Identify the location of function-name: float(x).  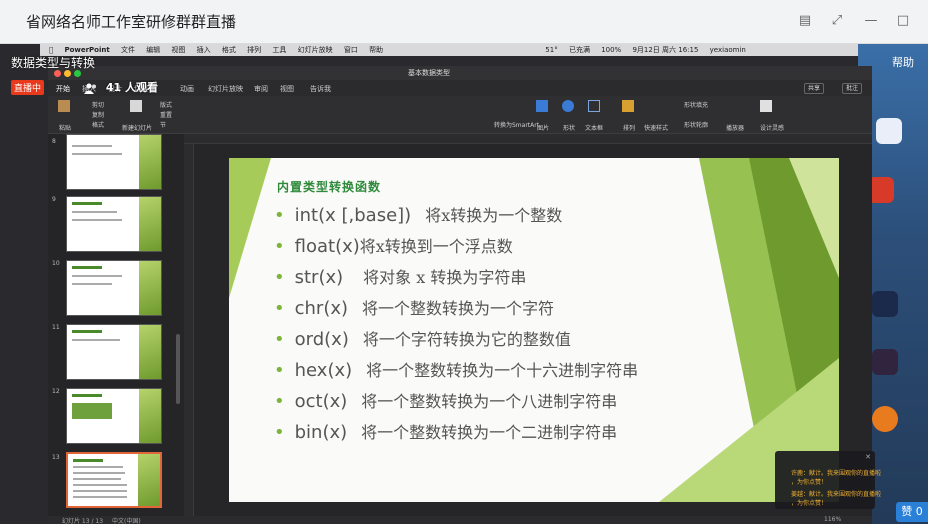
(327, 246).